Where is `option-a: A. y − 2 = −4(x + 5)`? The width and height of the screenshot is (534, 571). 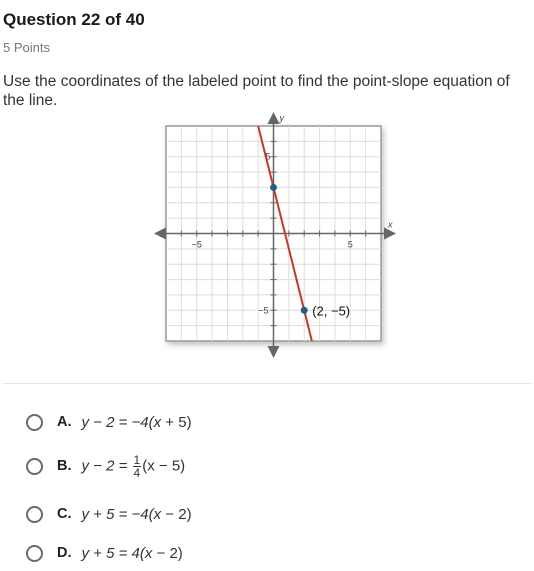 option-a: A. y − 2 = −4(x + 5) is located at coordinates (109, 422).